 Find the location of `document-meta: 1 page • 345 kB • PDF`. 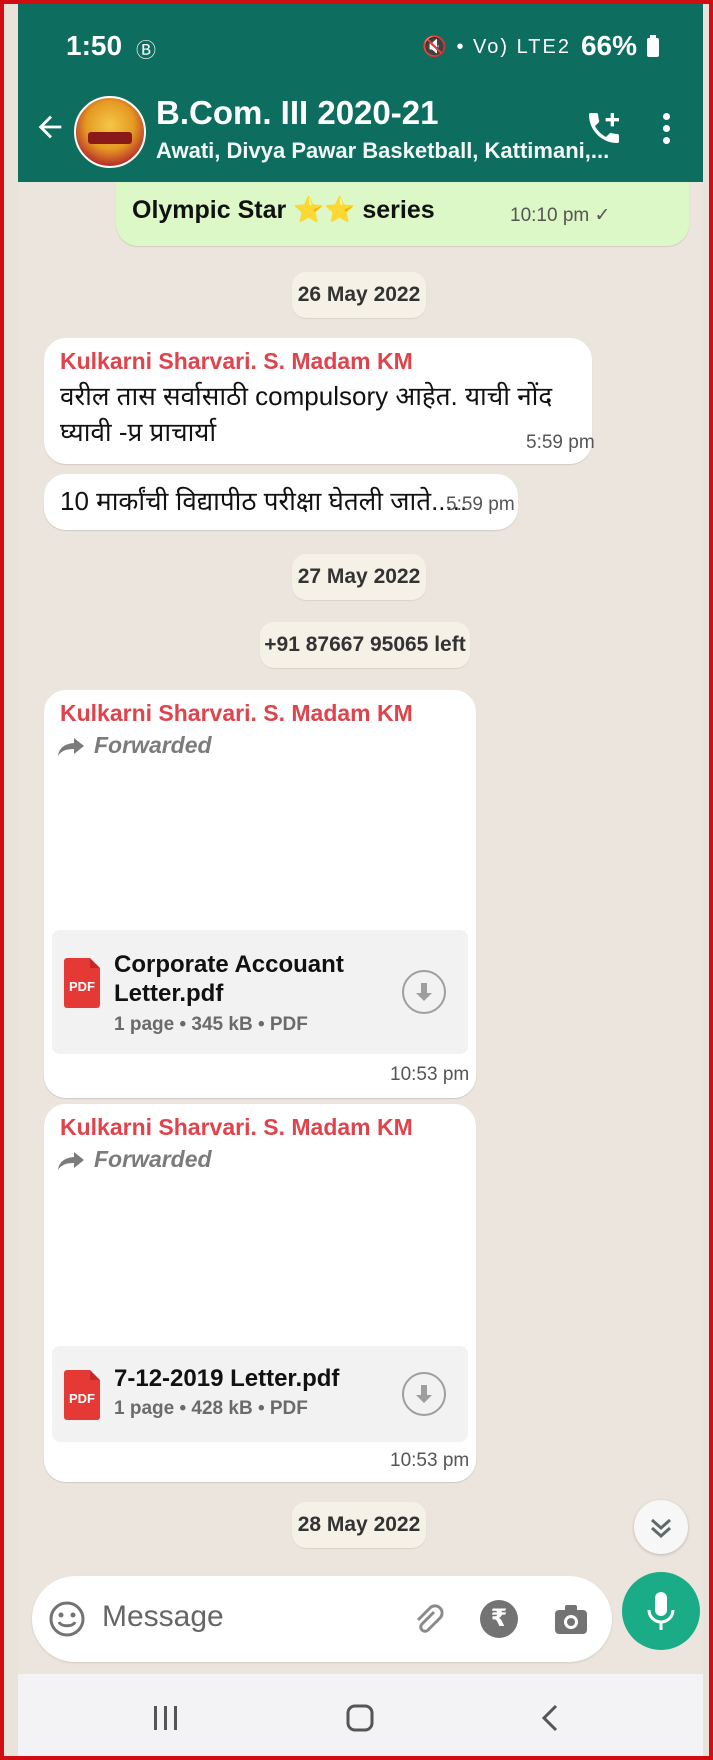

document-meta: 1 page • 345 kB • PDF is located at coordinates (211, 1024).